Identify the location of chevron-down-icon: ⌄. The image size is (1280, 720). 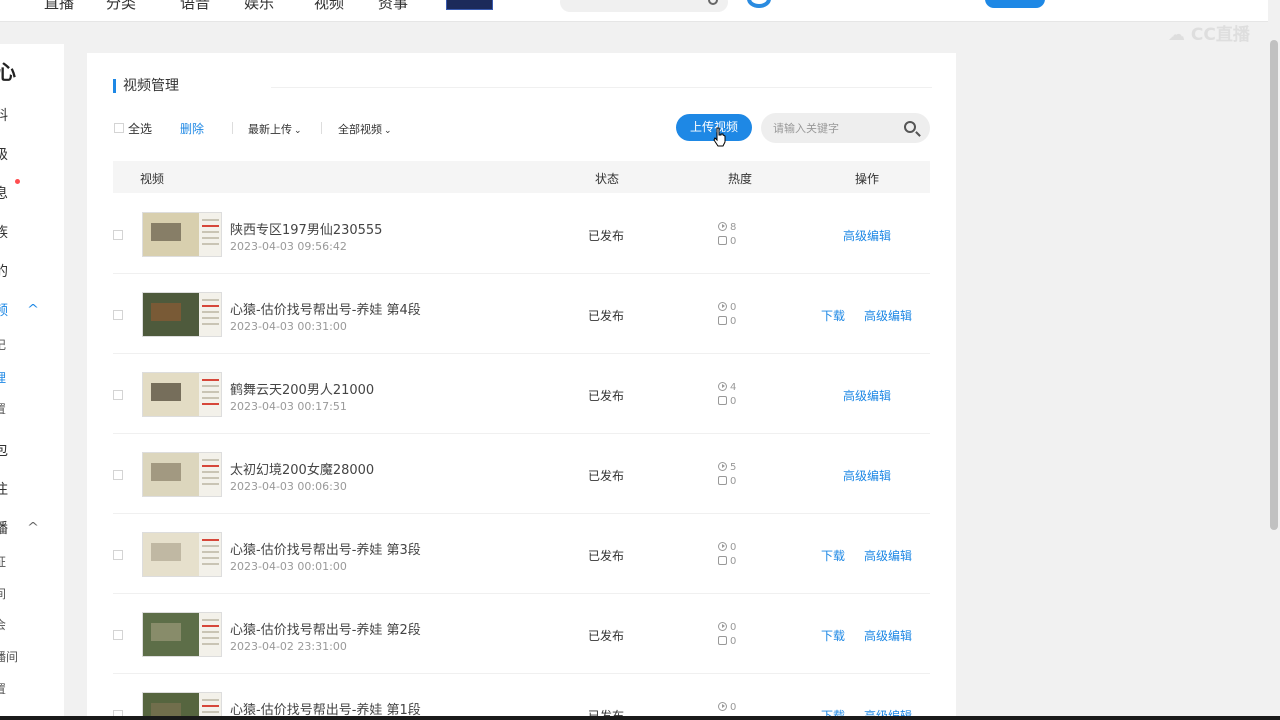
(388, 131).